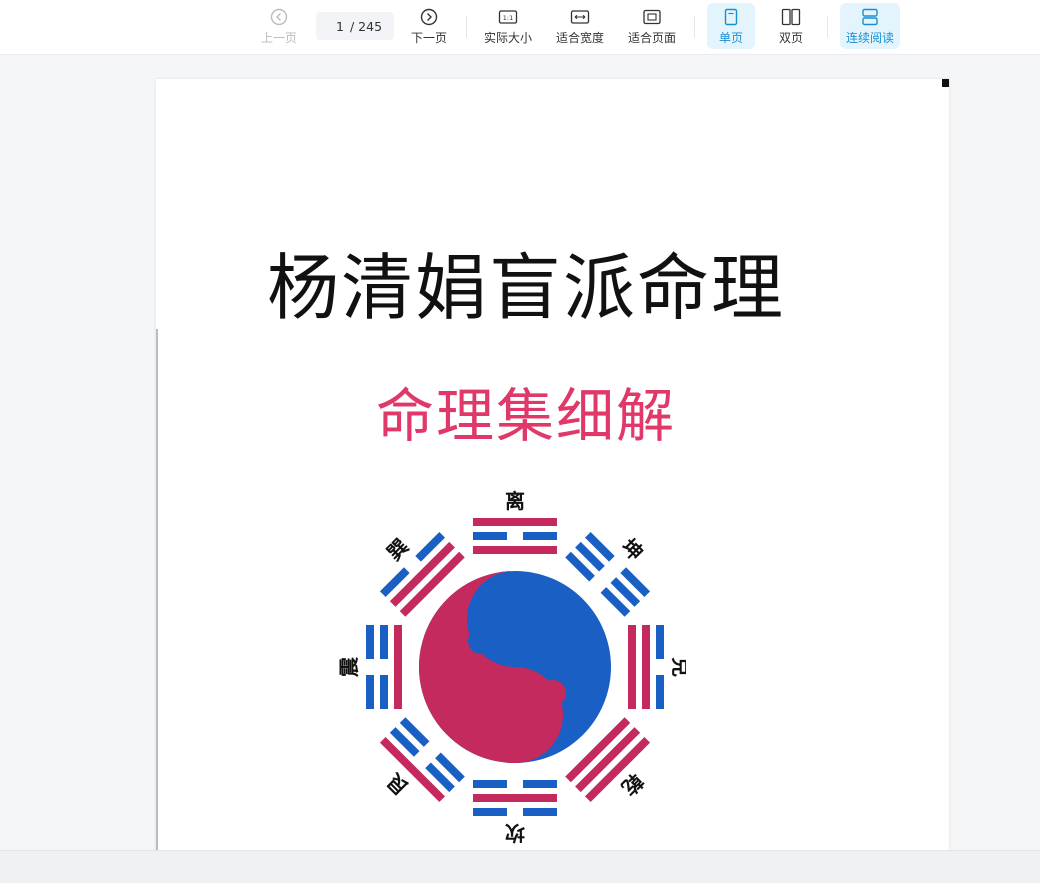  What do you see at coordinates (514, 833) in the screenshot?
I see `trigram-label-kan: 坎` at bounding box center [514, 833].